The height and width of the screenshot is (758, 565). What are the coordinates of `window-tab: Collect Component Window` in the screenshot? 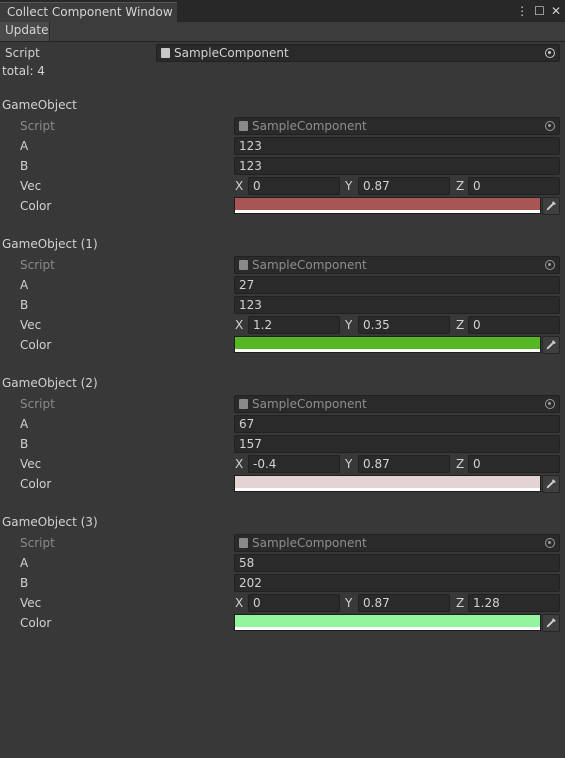 It's located at (88, 12).